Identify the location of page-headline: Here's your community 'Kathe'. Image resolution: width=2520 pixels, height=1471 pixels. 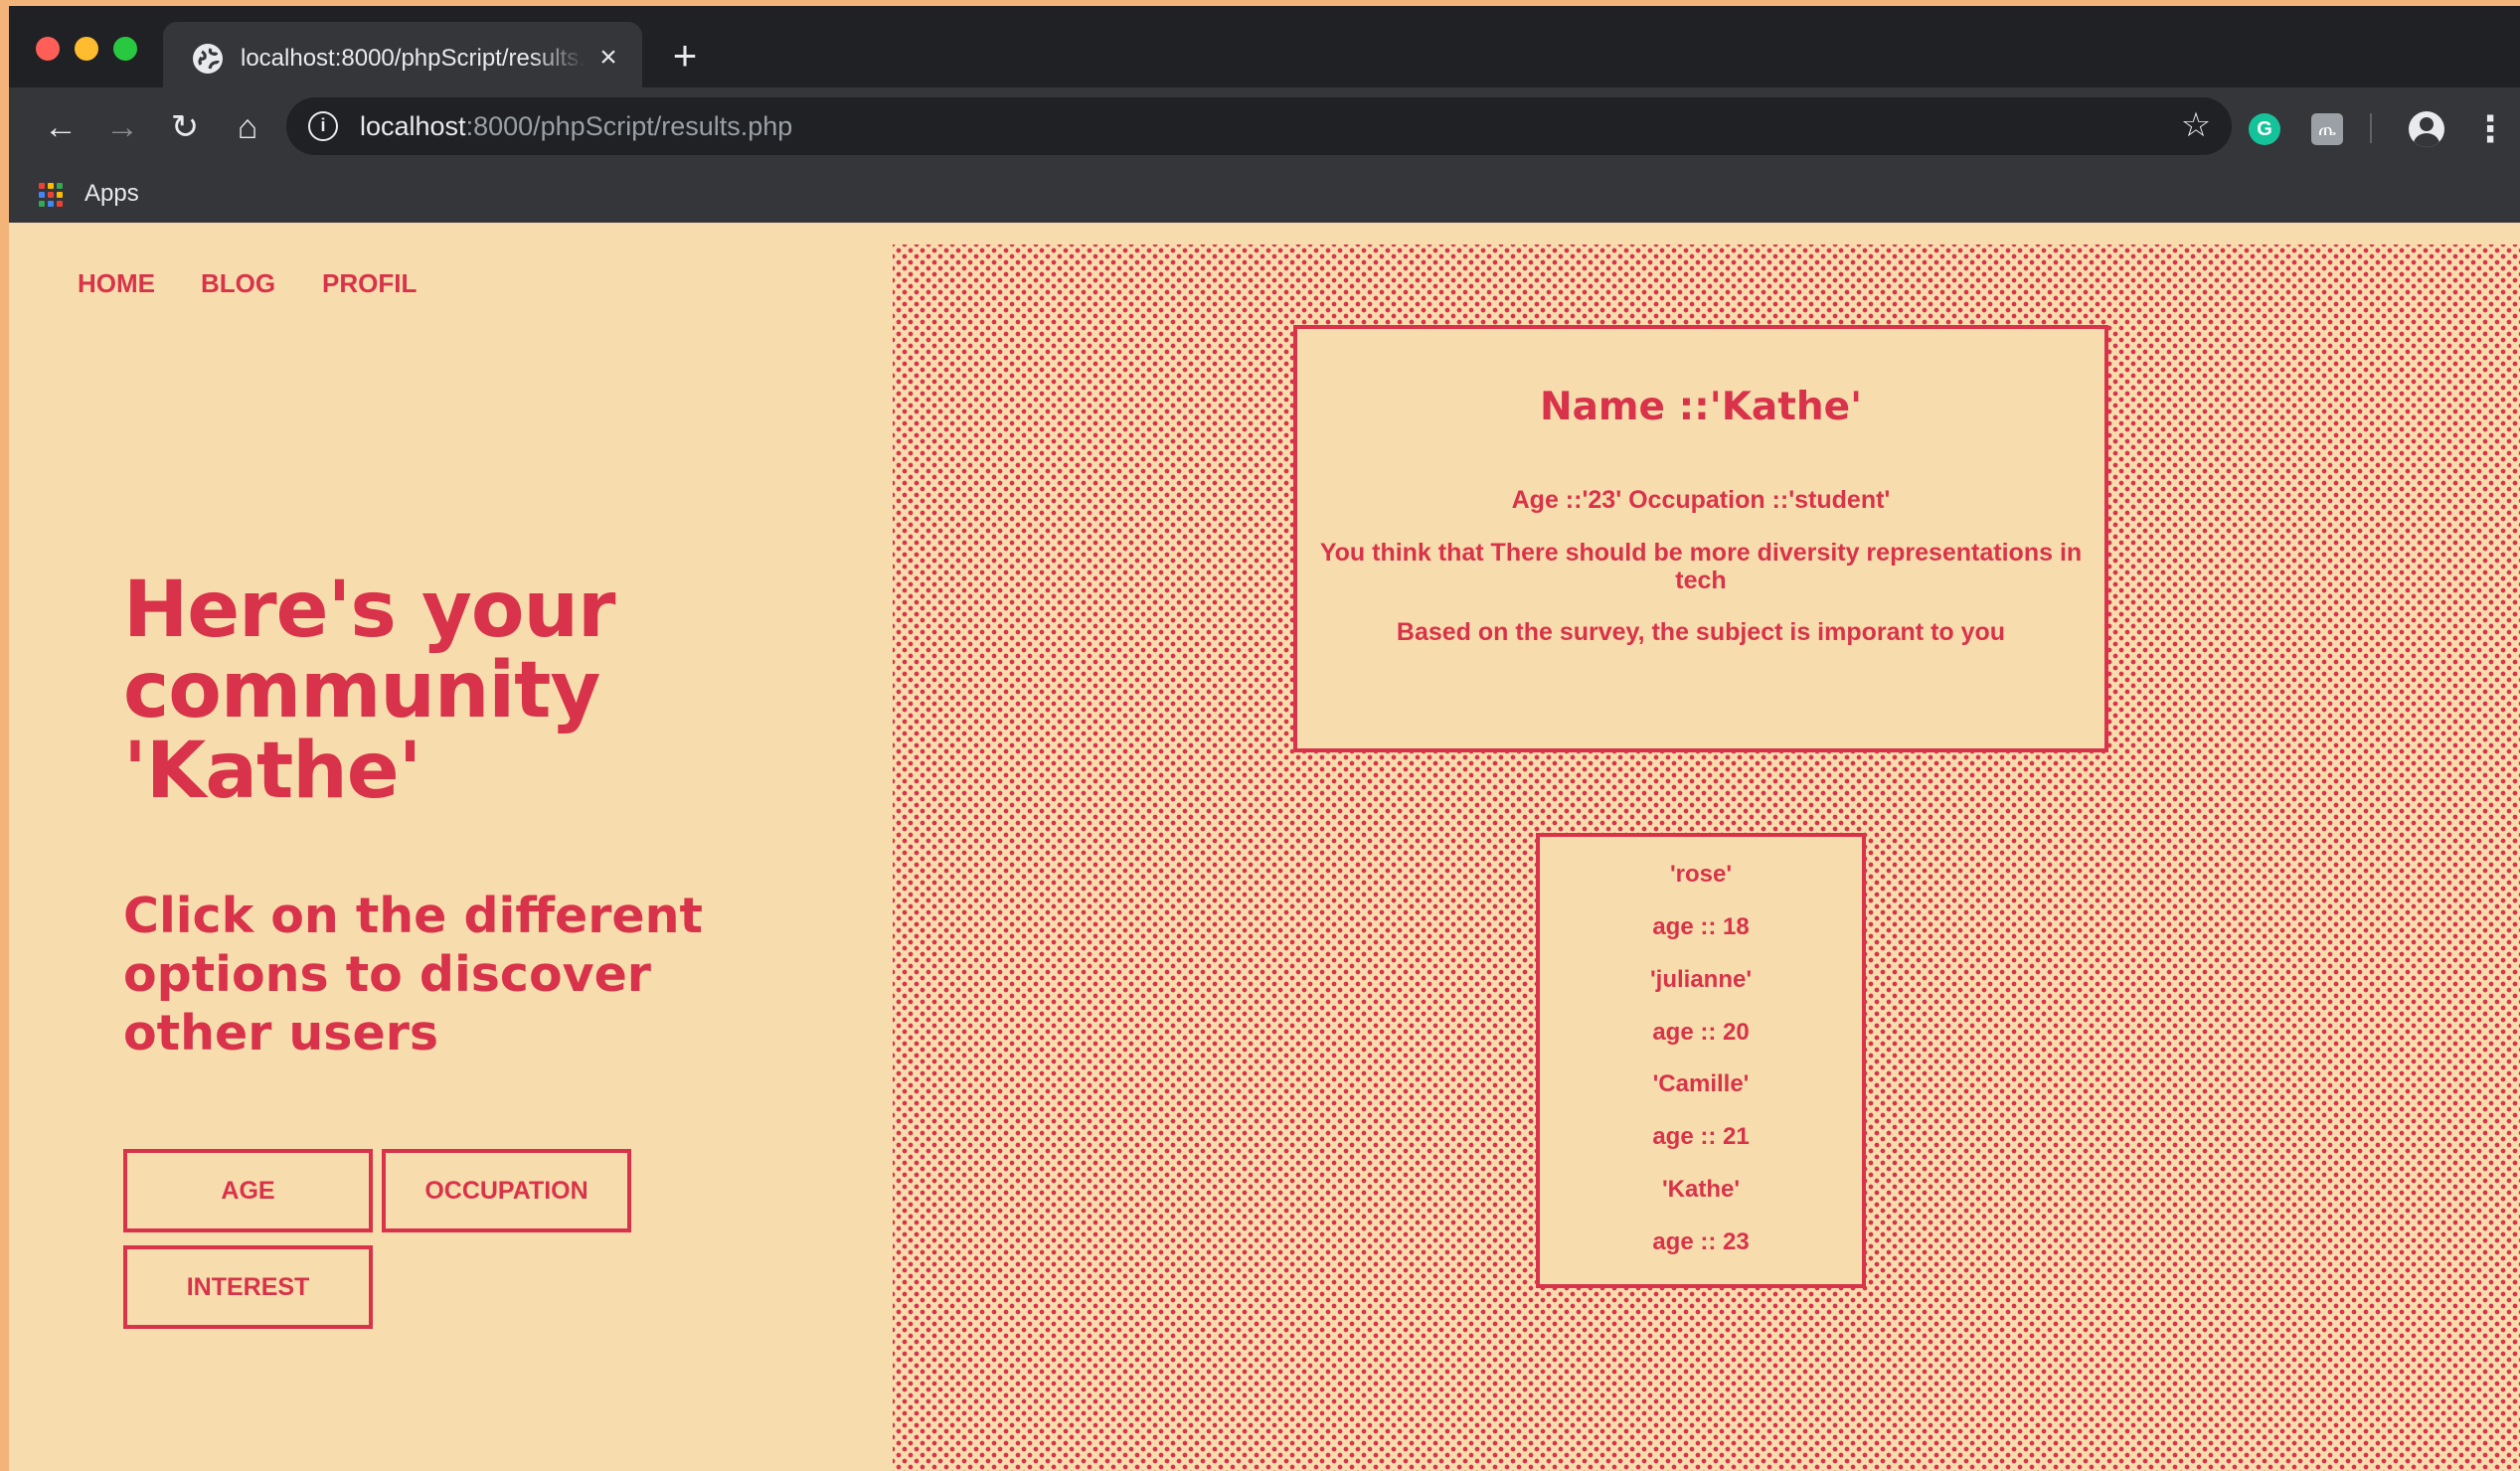
(431, 691).